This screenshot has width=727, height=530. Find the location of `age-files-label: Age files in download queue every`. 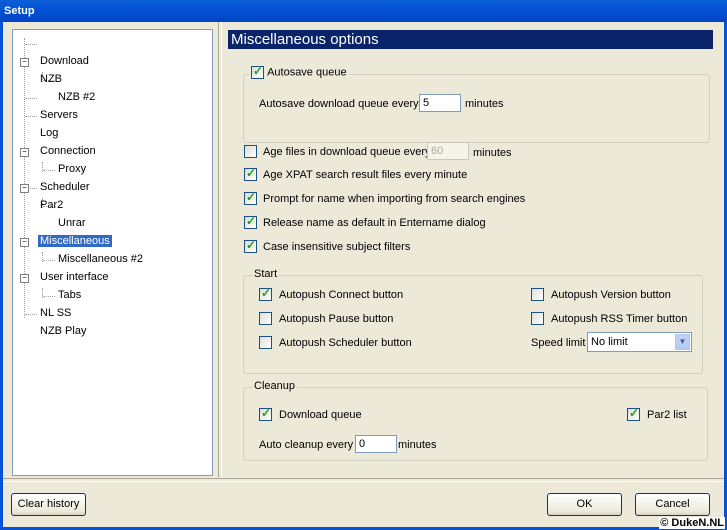

age-files-label: Age files in download queue every is located at coordinates (347, 152).